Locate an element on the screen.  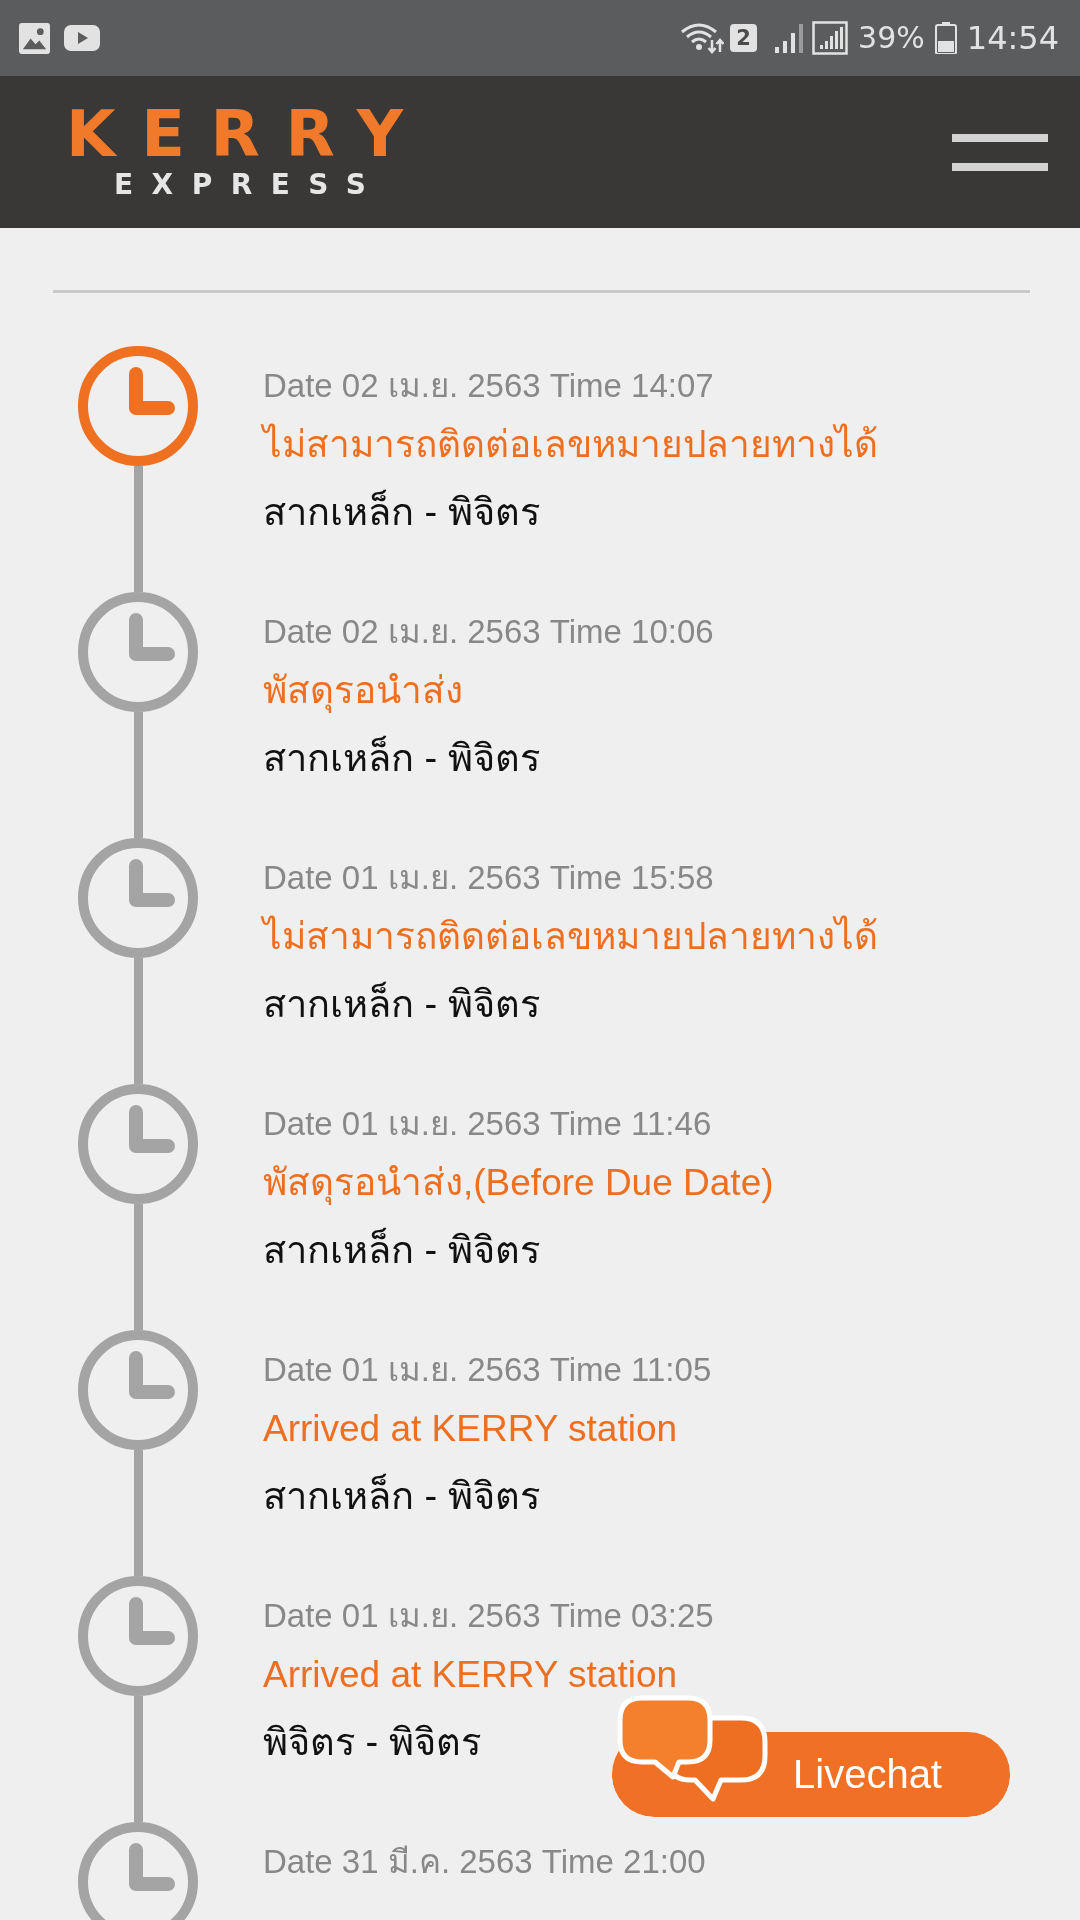
battery-icon is located at coordinates (945, 38).